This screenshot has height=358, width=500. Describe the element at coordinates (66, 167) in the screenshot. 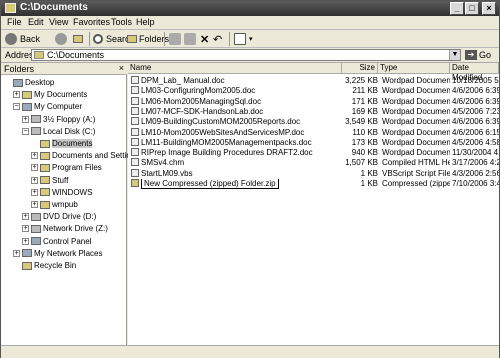

I see `tree-item: + Program Files` at that location.